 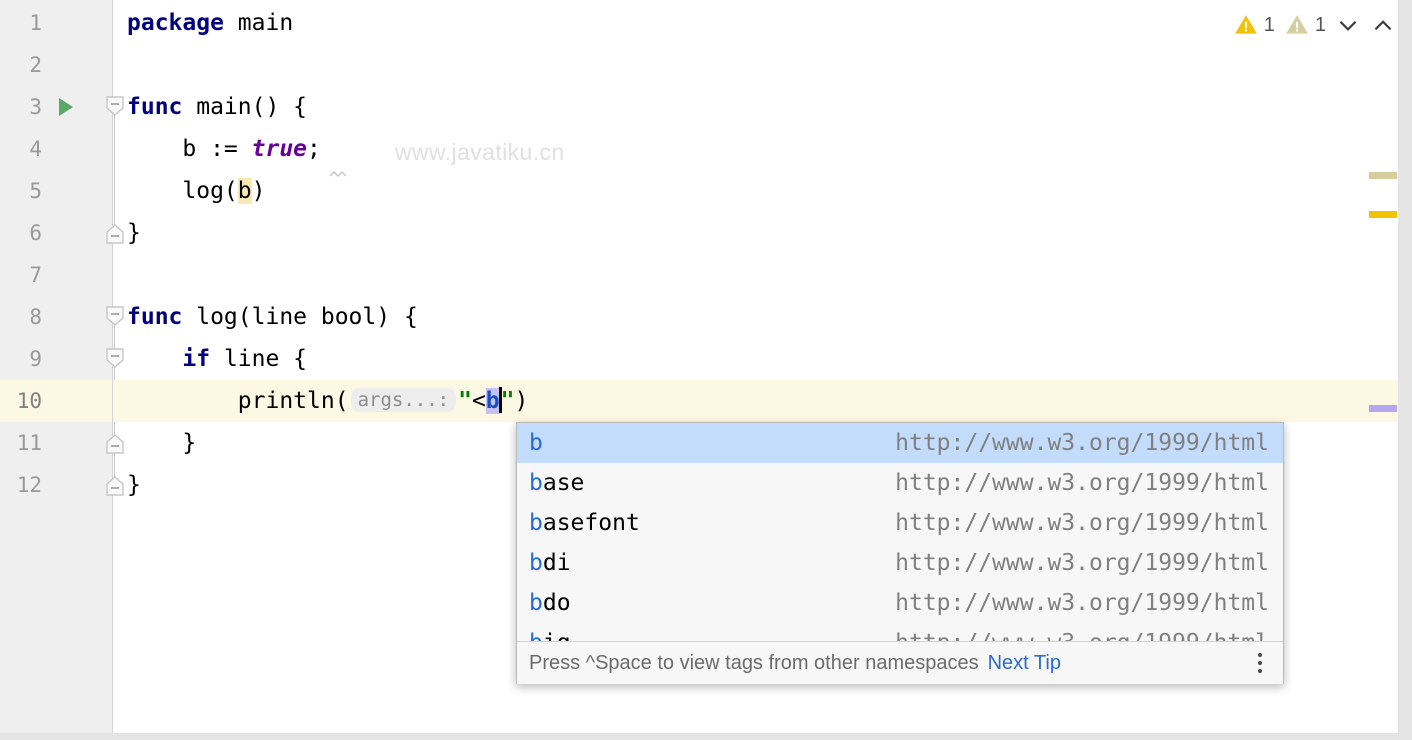 I want to click on completion-item: bdi http://www.w3.org/1999/html, so click(x=900, y=563).